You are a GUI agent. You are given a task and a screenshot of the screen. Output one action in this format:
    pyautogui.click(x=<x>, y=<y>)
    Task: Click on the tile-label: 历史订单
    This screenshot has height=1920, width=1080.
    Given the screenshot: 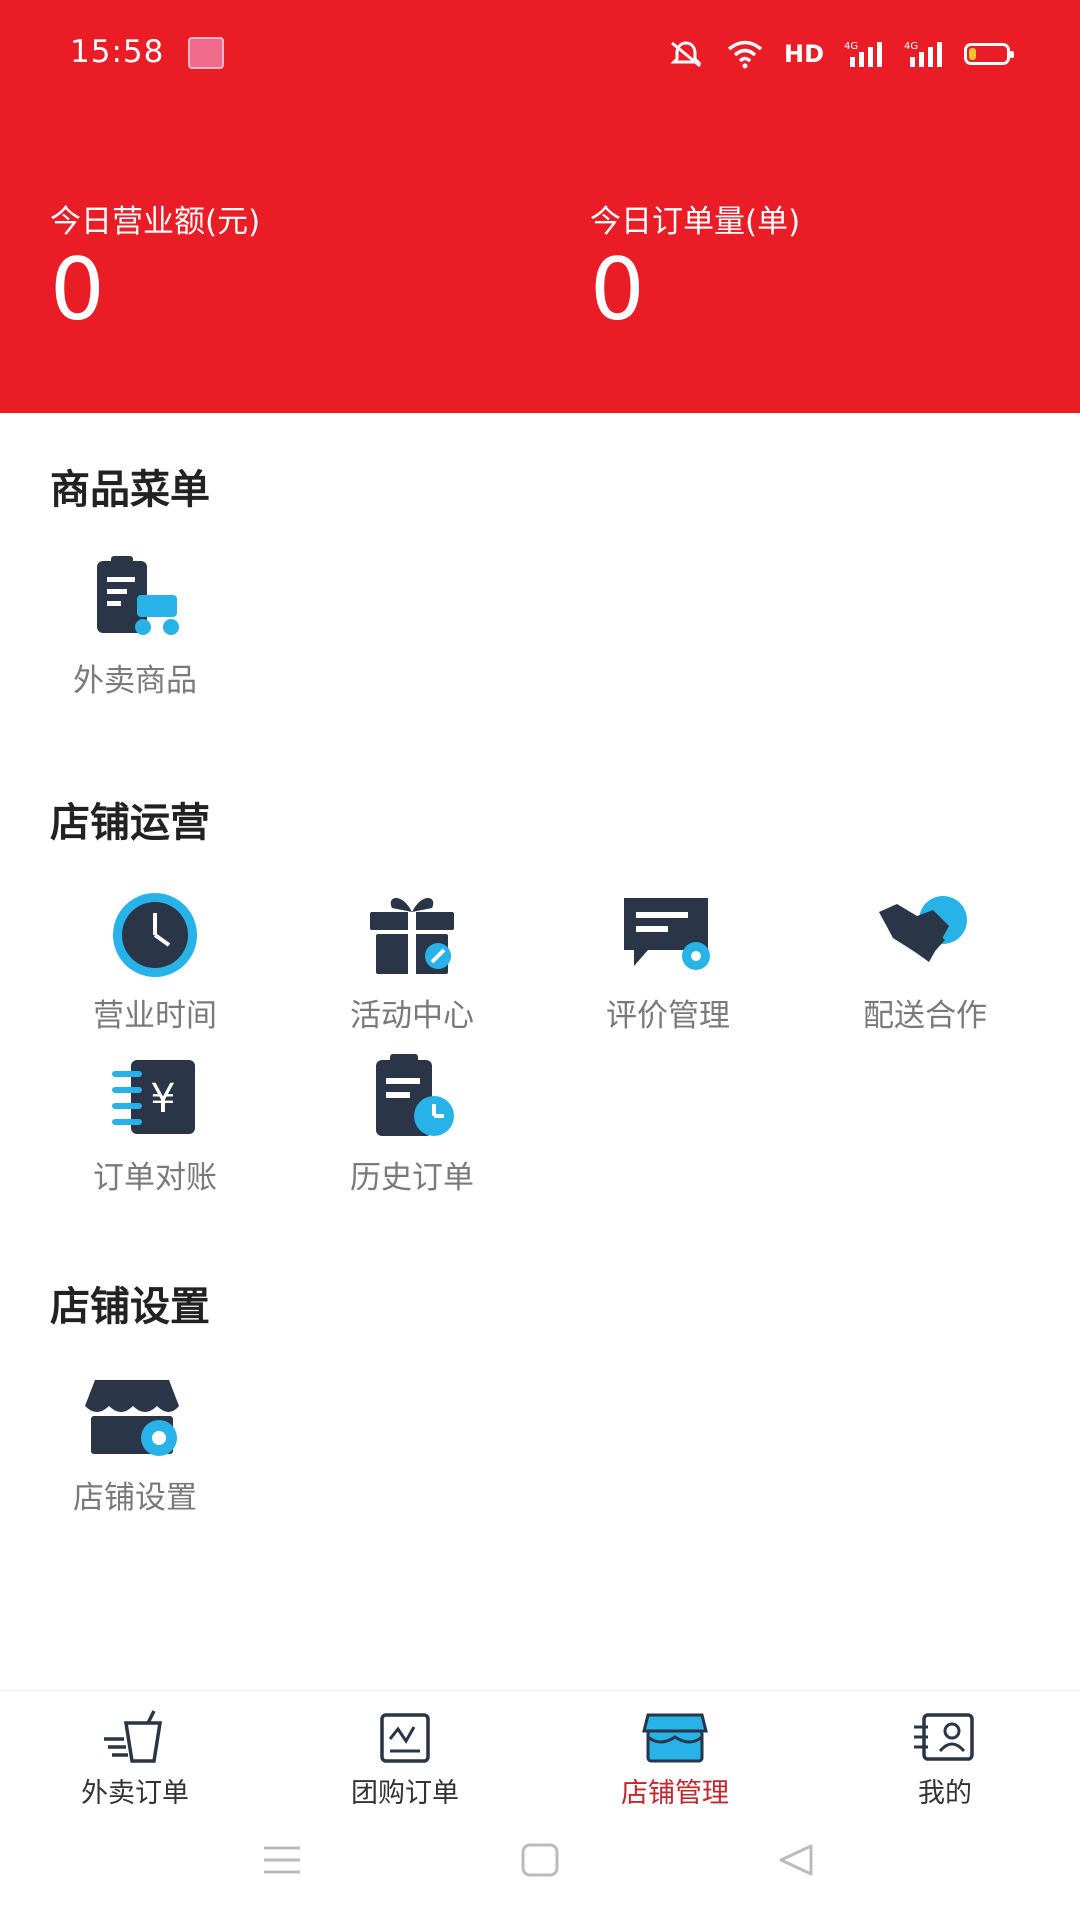 What is the action you would take?
    pyautogui.click(x=412, y=1178)
    